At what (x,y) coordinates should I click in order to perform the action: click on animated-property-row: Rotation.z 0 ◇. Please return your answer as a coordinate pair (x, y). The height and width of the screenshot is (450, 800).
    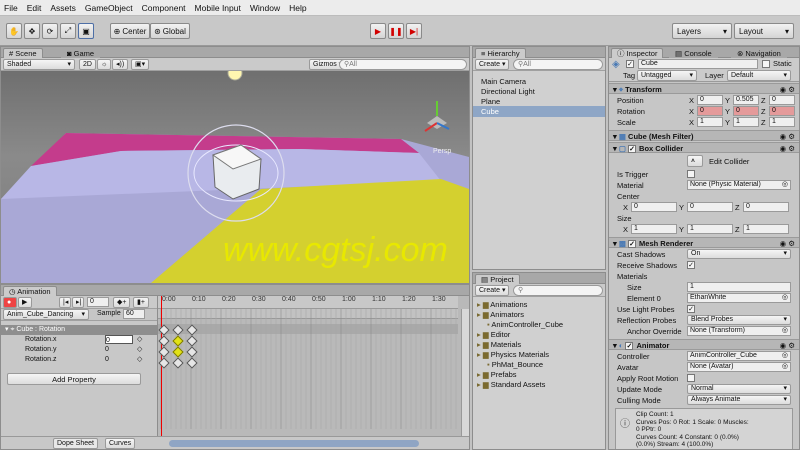
    Looking at the image, I should click on (79, 360).